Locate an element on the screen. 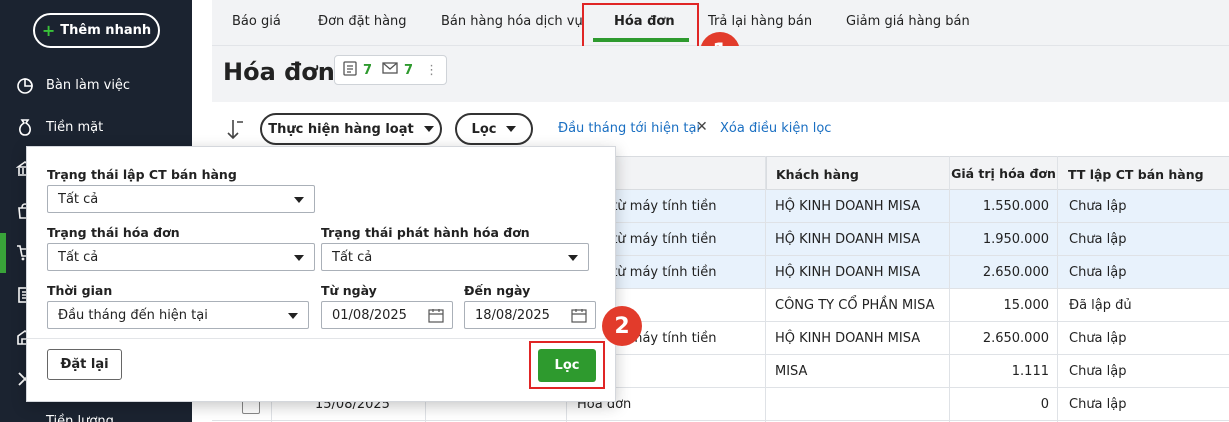  mail-icon is located at coordinates (390, 70).